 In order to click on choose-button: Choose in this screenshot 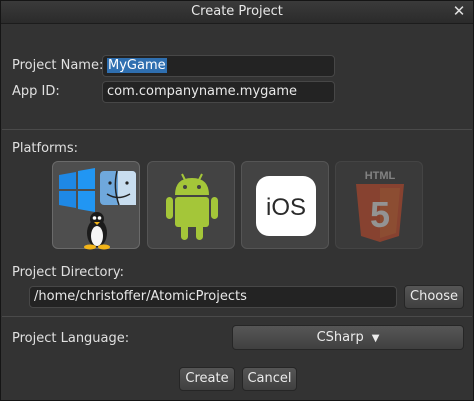, I will do `click(434, 297)`.